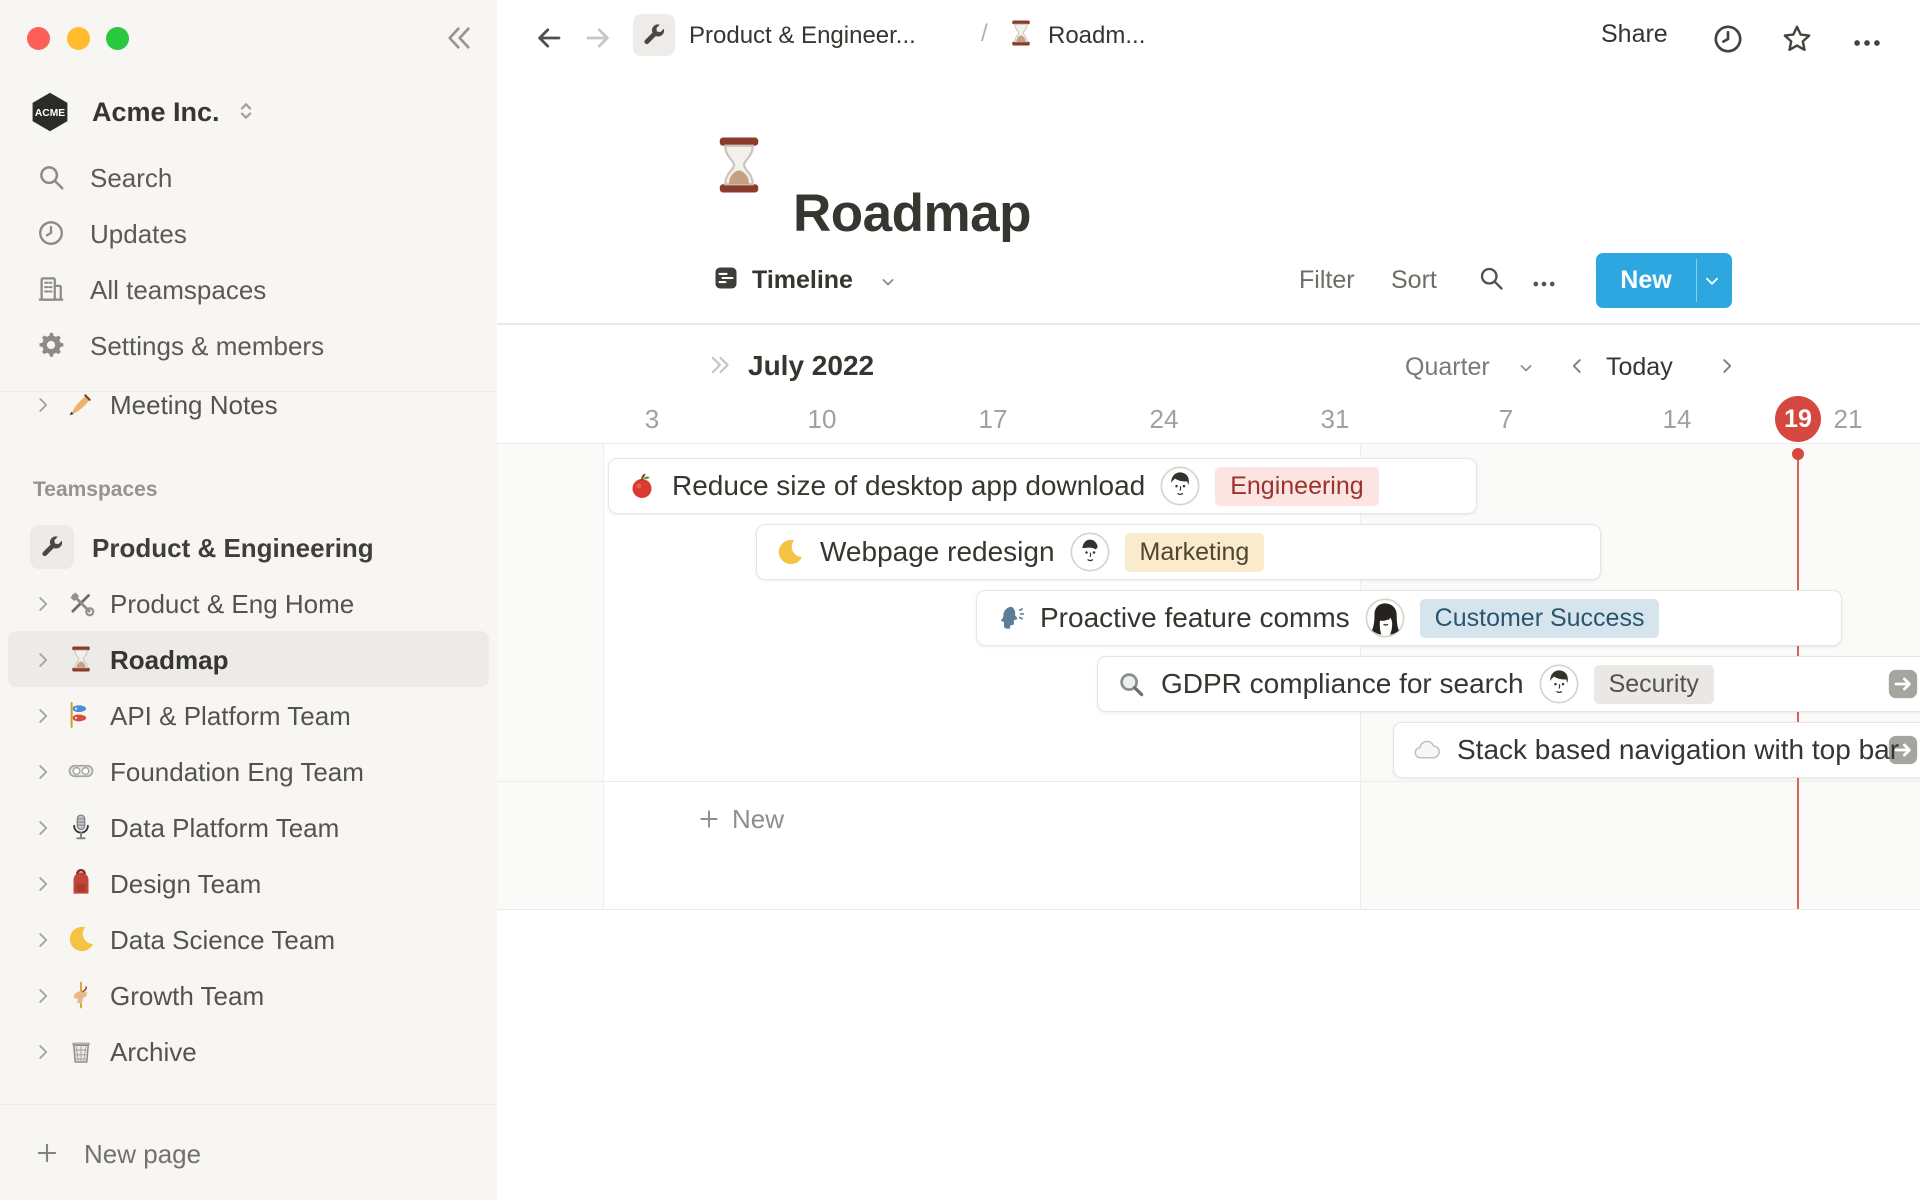  Describe the element at coordinates (1727, 366) in the screenshot. I see `timeline-next-icon` at that location.